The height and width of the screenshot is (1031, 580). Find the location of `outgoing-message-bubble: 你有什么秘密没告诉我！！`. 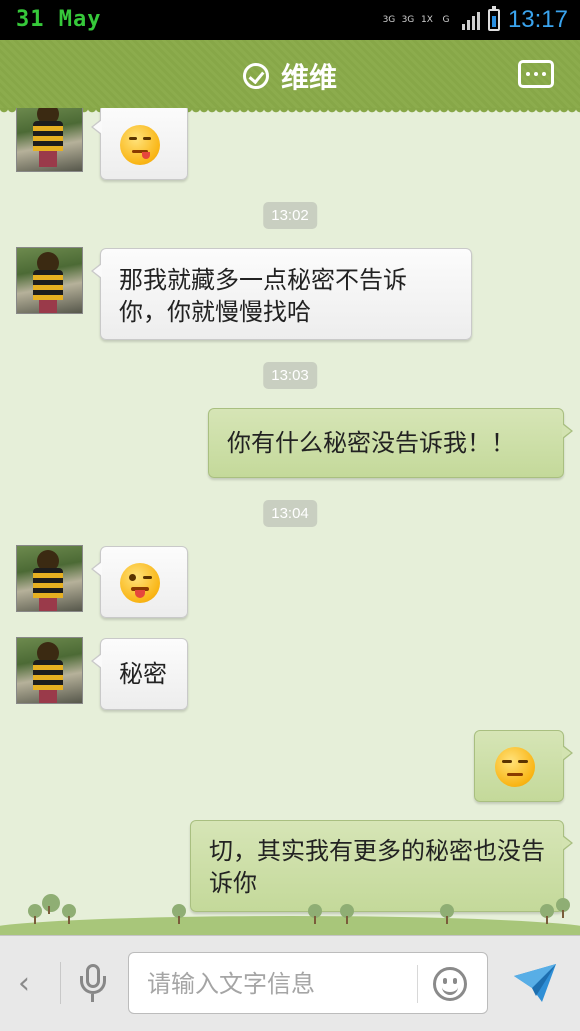

outgoing-message-bubble: 你有什么秘密没告诉我！！ is located at coordinates (390, 443).